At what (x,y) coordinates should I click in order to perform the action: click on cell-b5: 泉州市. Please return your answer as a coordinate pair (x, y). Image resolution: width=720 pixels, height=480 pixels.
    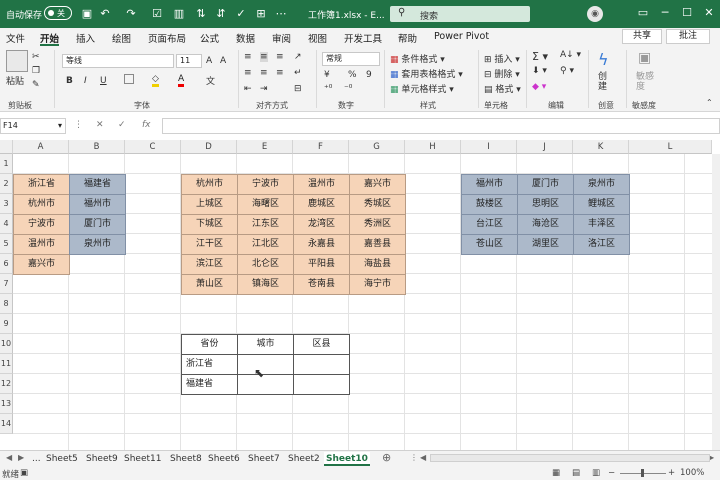
    Looking at the image, I should click on (97, 244).